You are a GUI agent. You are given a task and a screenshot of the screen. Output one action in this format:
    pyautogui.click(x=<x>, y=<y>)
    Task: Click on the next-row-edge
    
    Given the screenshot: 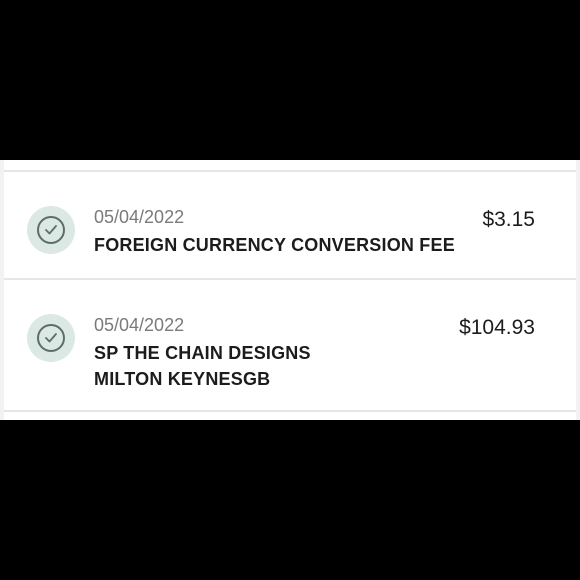 What is the action you would take?
    pyautogui.click(x=290, y=416)
    